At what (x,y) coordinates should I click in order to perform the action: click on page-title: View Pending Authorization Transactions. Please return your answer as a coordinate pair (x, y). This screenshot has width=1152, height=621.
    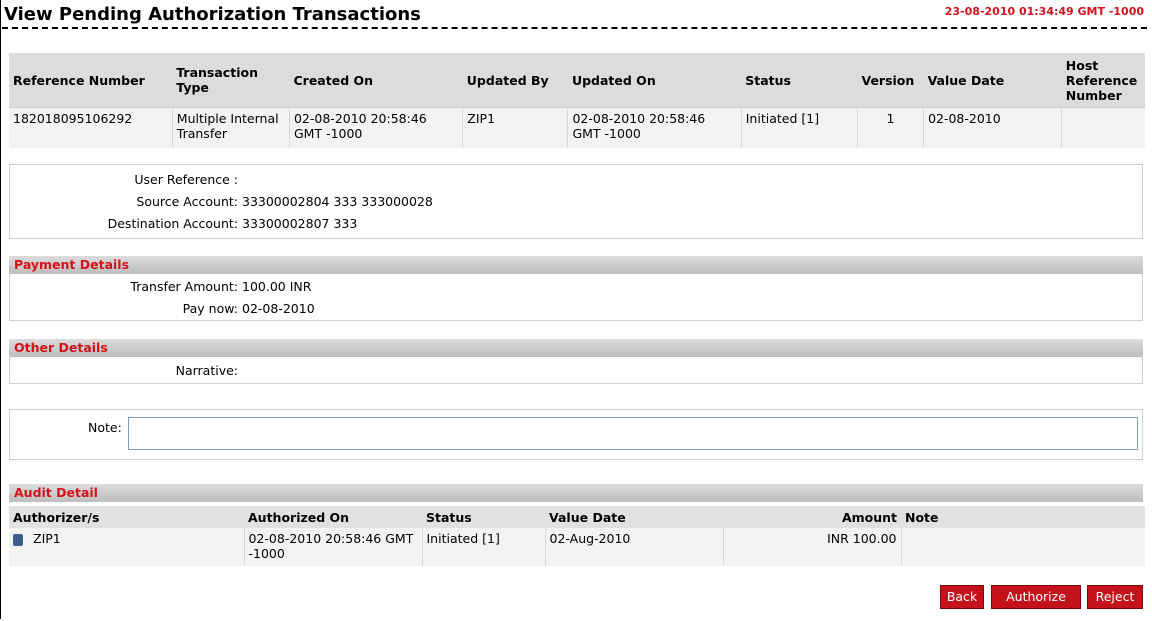
    Looking at the image, I should click on (212, 14).